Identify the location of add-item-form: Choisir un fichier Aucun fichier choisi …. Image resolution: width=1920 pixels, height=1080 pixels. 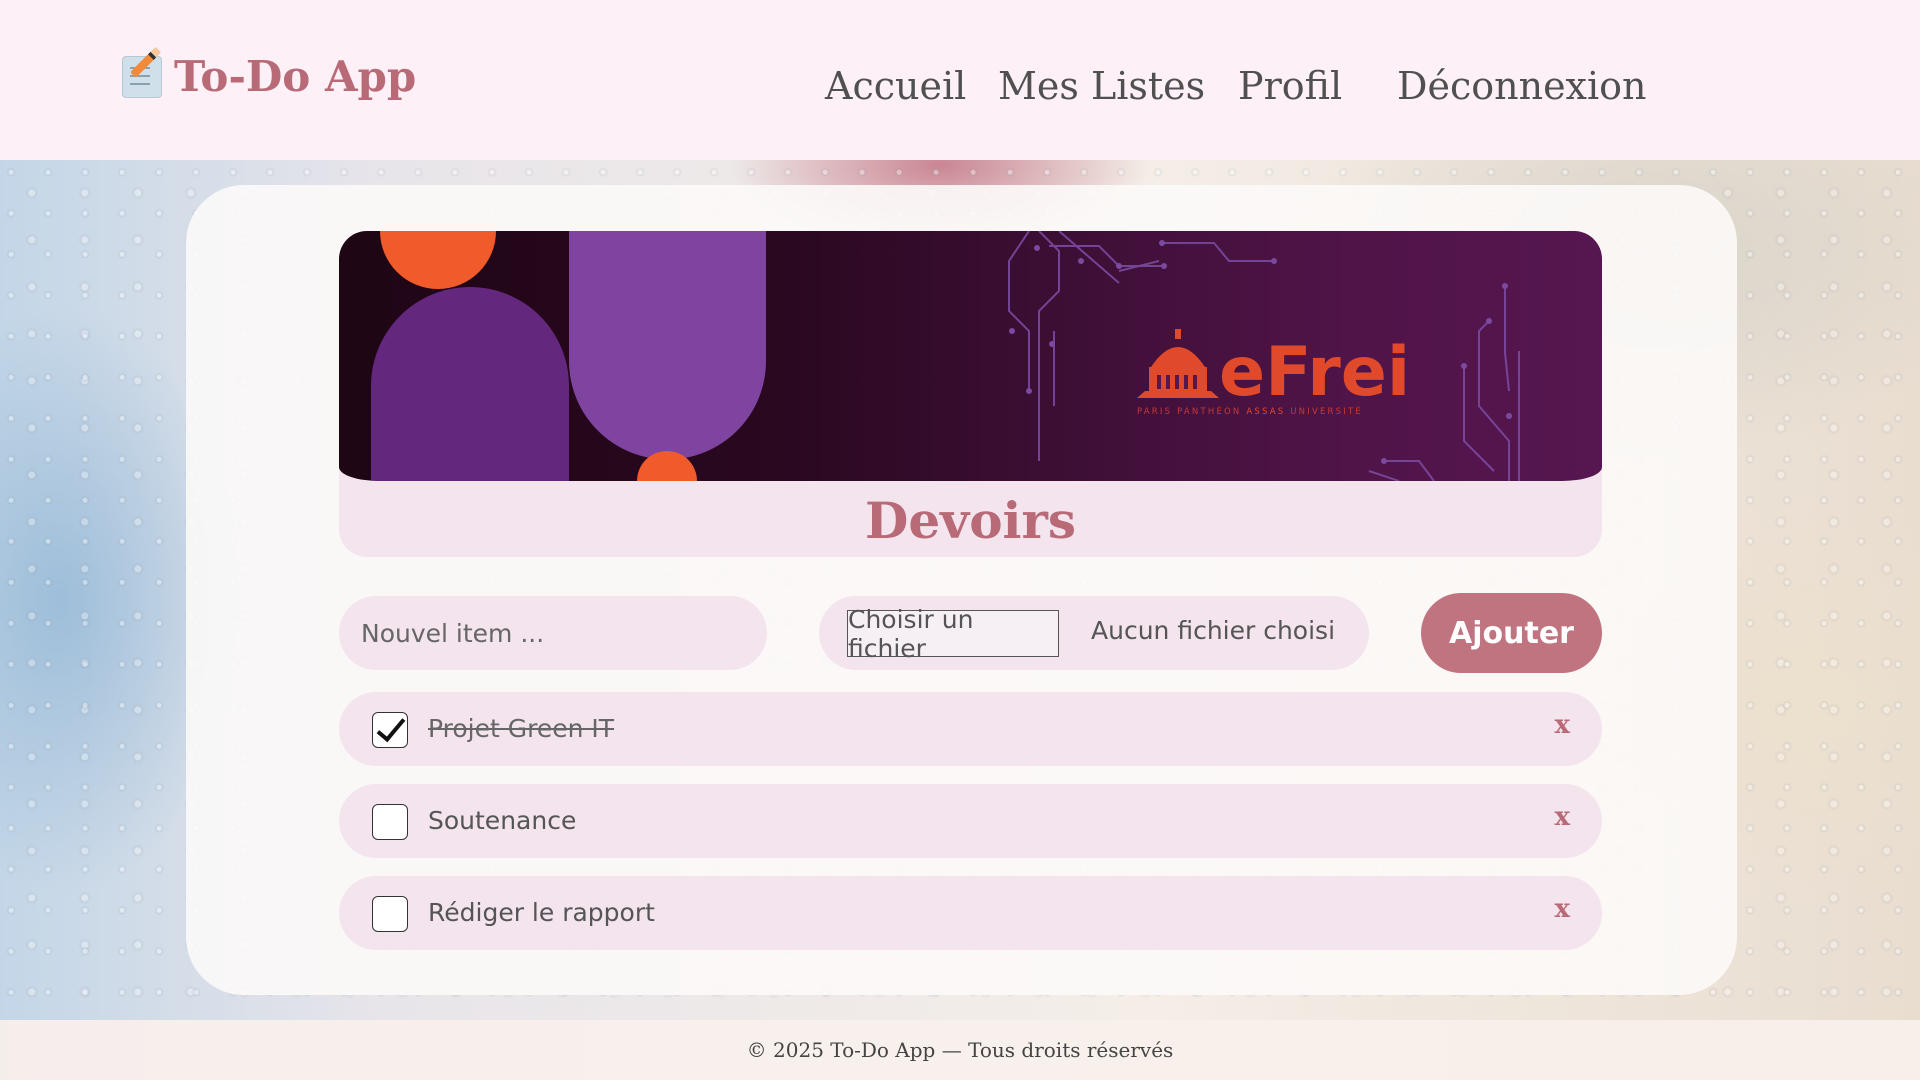
(961, 633).